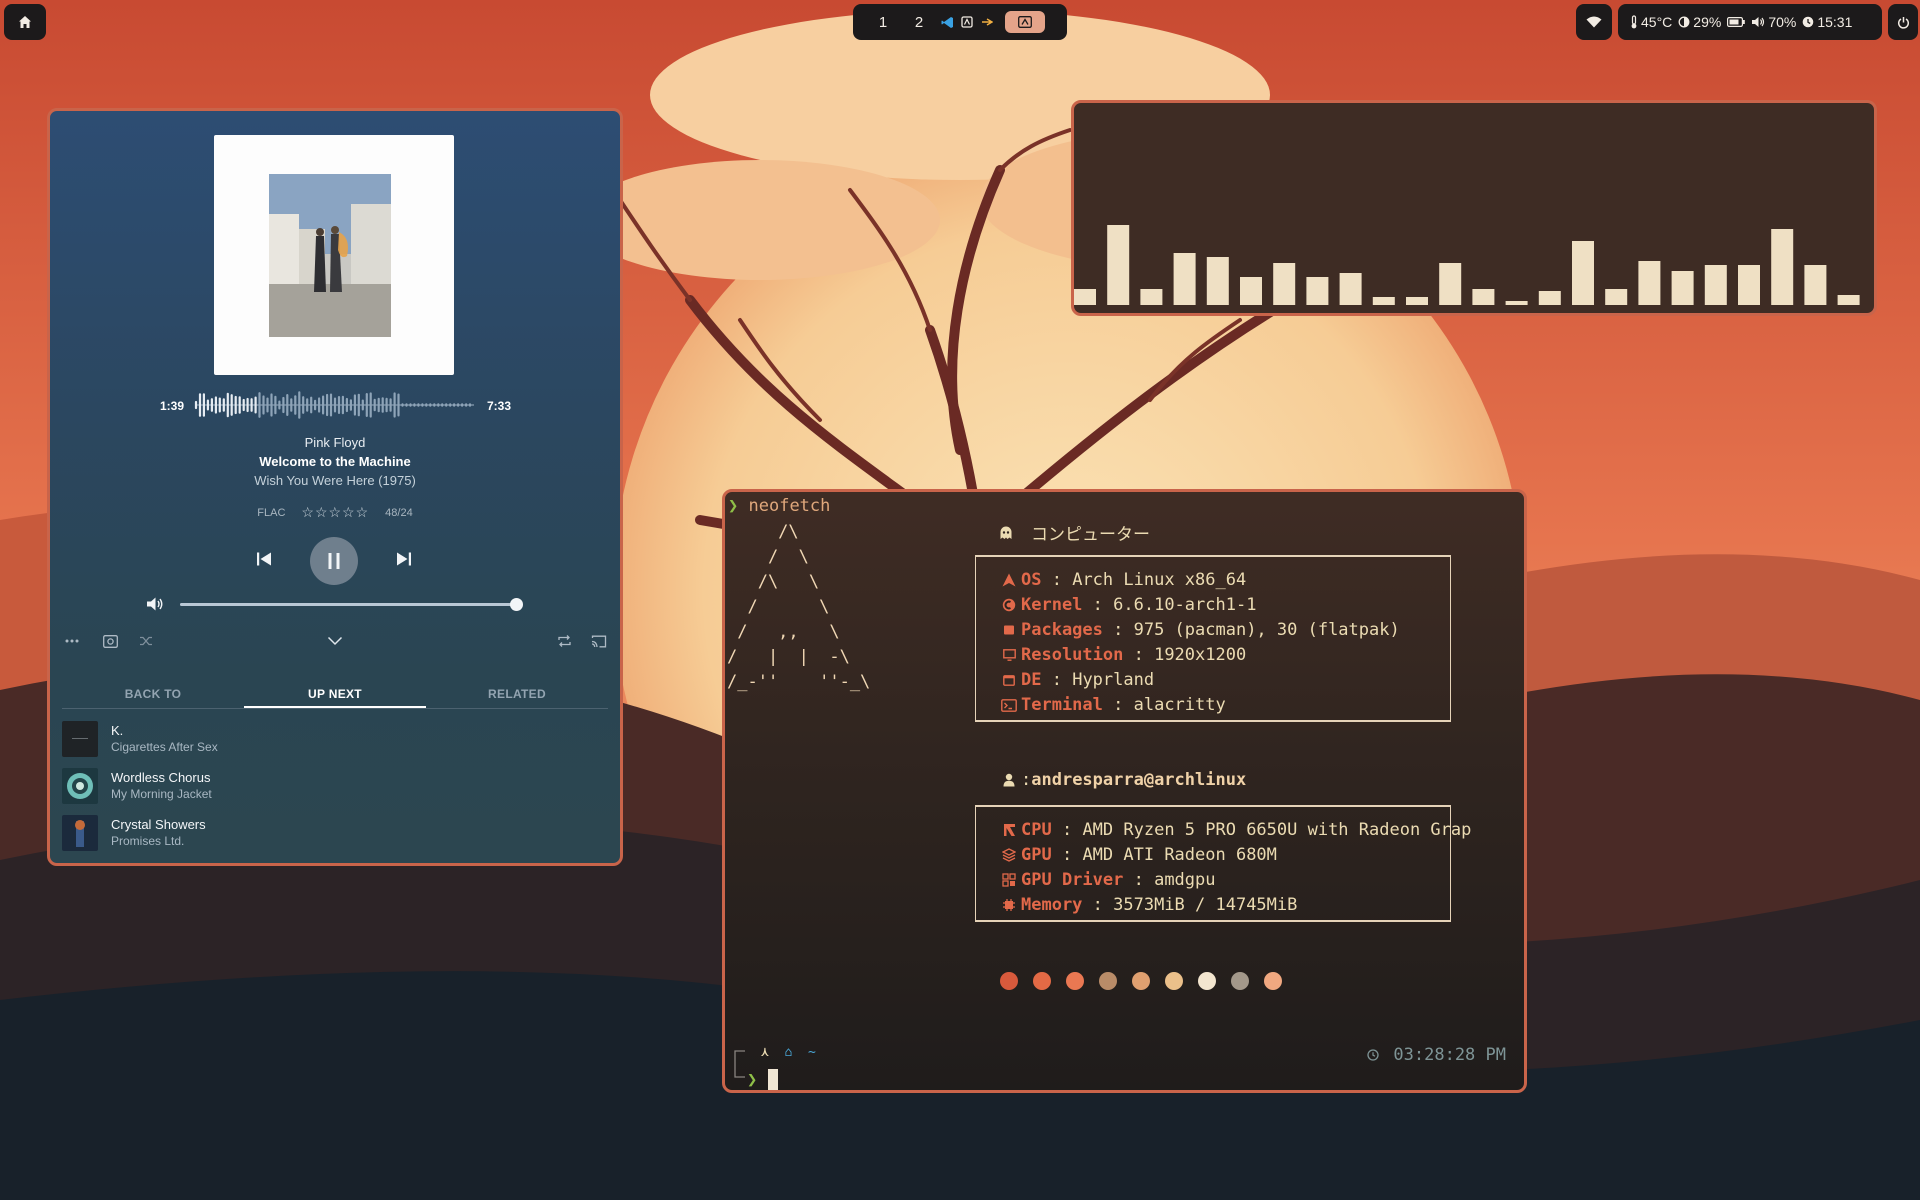  Describe the element at coordinates (1185, 605) in the screenshot. I see `info-value: 6.6.10-arch1-1` at that location.